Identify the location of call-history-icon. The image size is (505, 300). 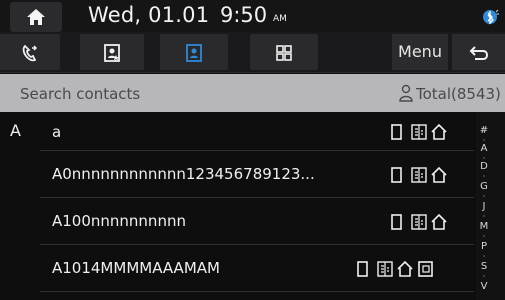
(30, 53).